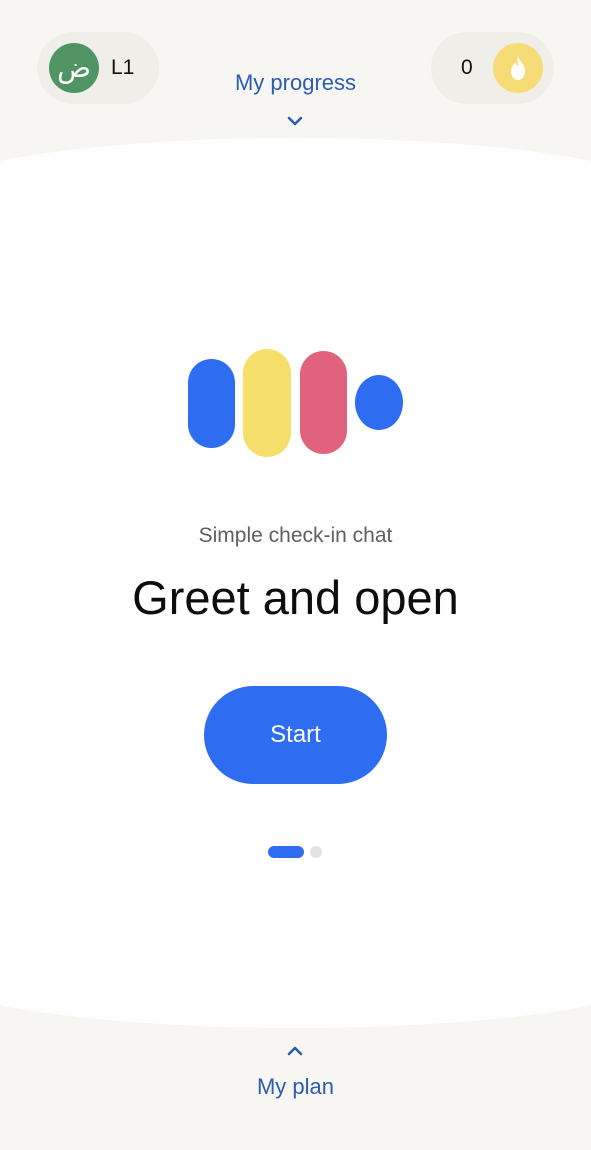 This screenshot has height=1150, width=591. Describe the element at coordinates (286, 852) in the screenshot. I see `pager-dot-active` at that location.